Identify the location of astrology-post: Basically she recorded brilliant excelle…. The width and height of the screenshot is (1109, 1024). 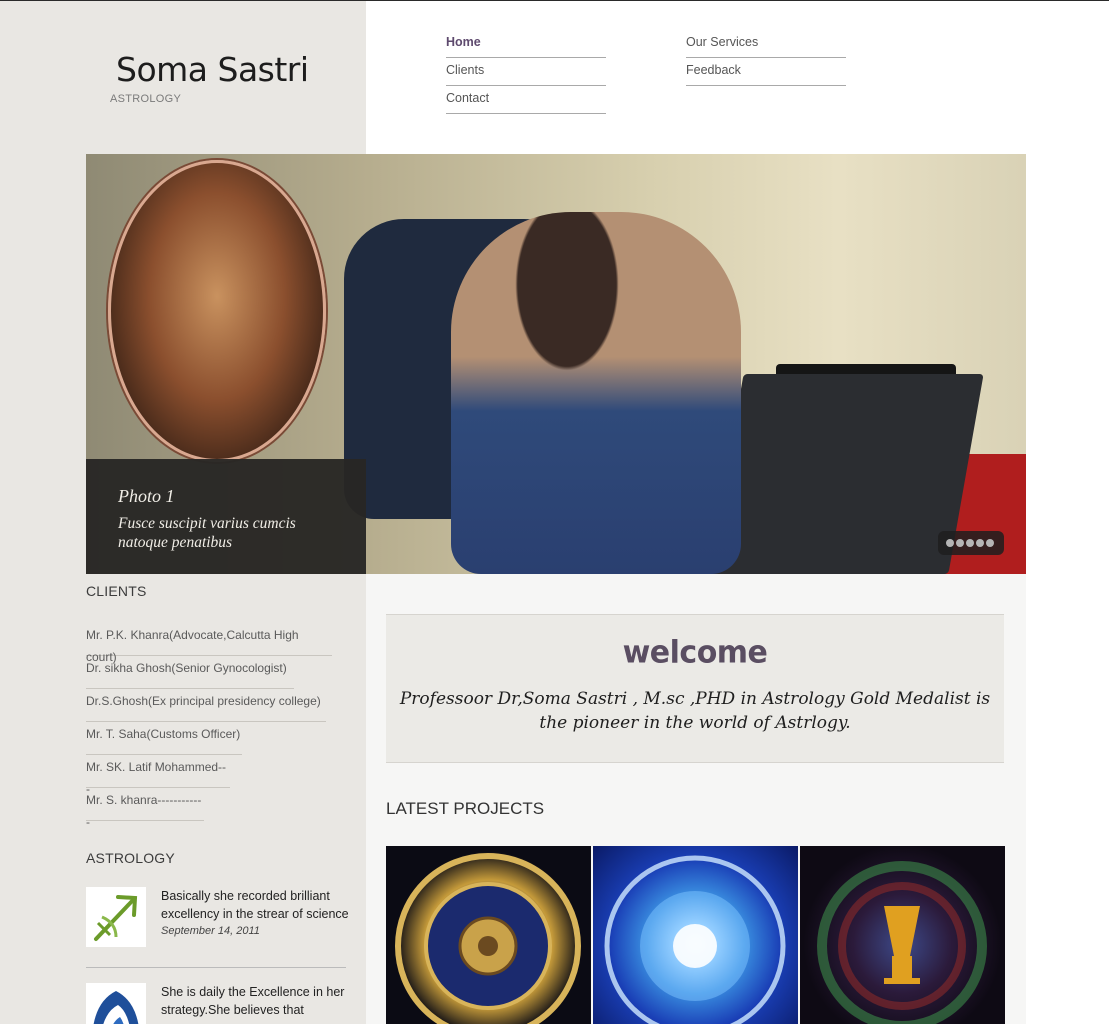
(217, 922).